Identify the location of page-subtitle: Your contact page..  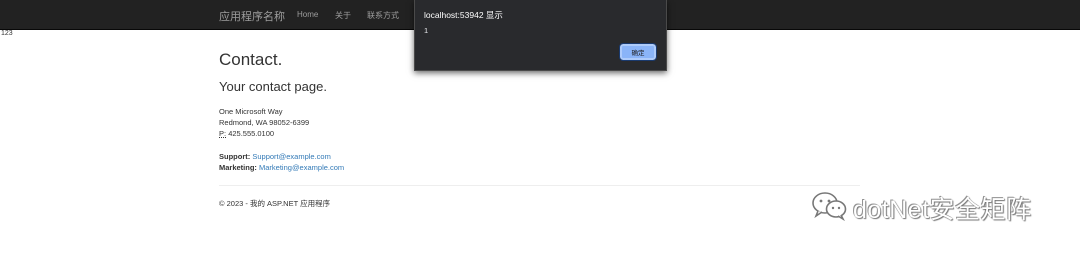
(273, 86).